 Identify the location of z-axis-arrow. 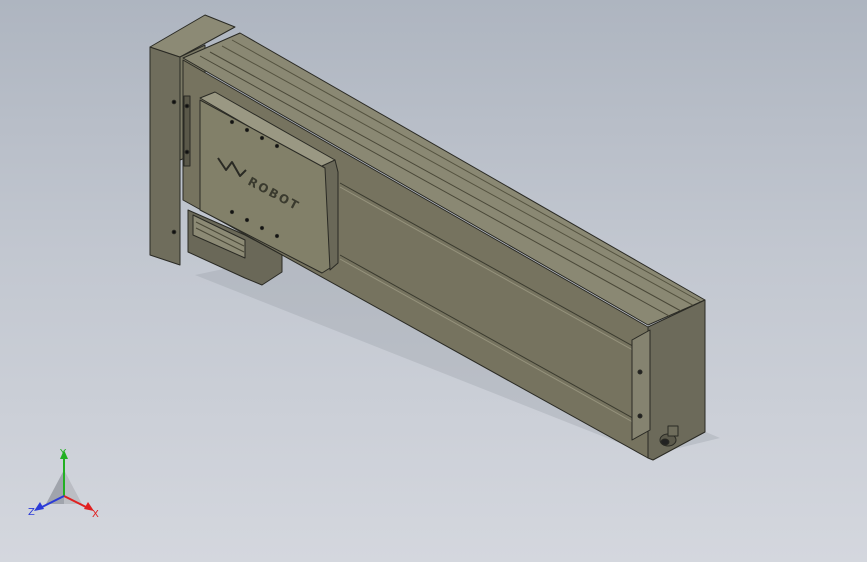
(39, 506).